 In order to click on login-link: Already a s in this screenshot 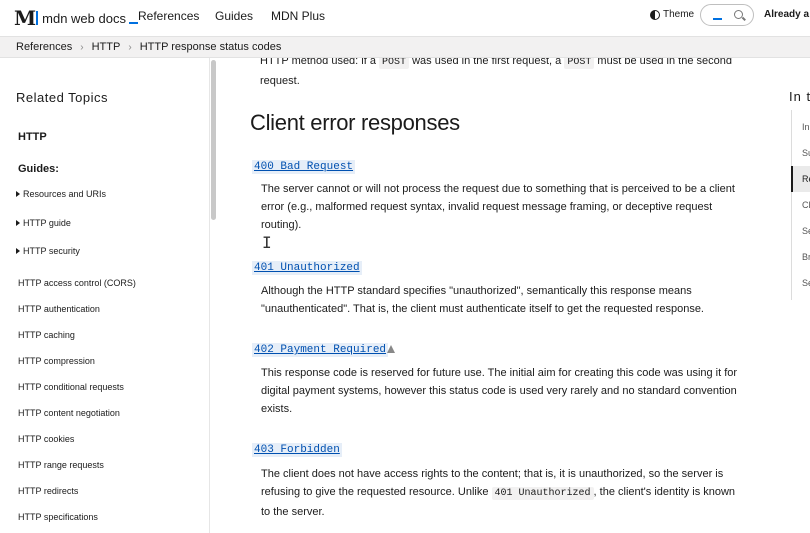, I will do `click(787, 14)`.